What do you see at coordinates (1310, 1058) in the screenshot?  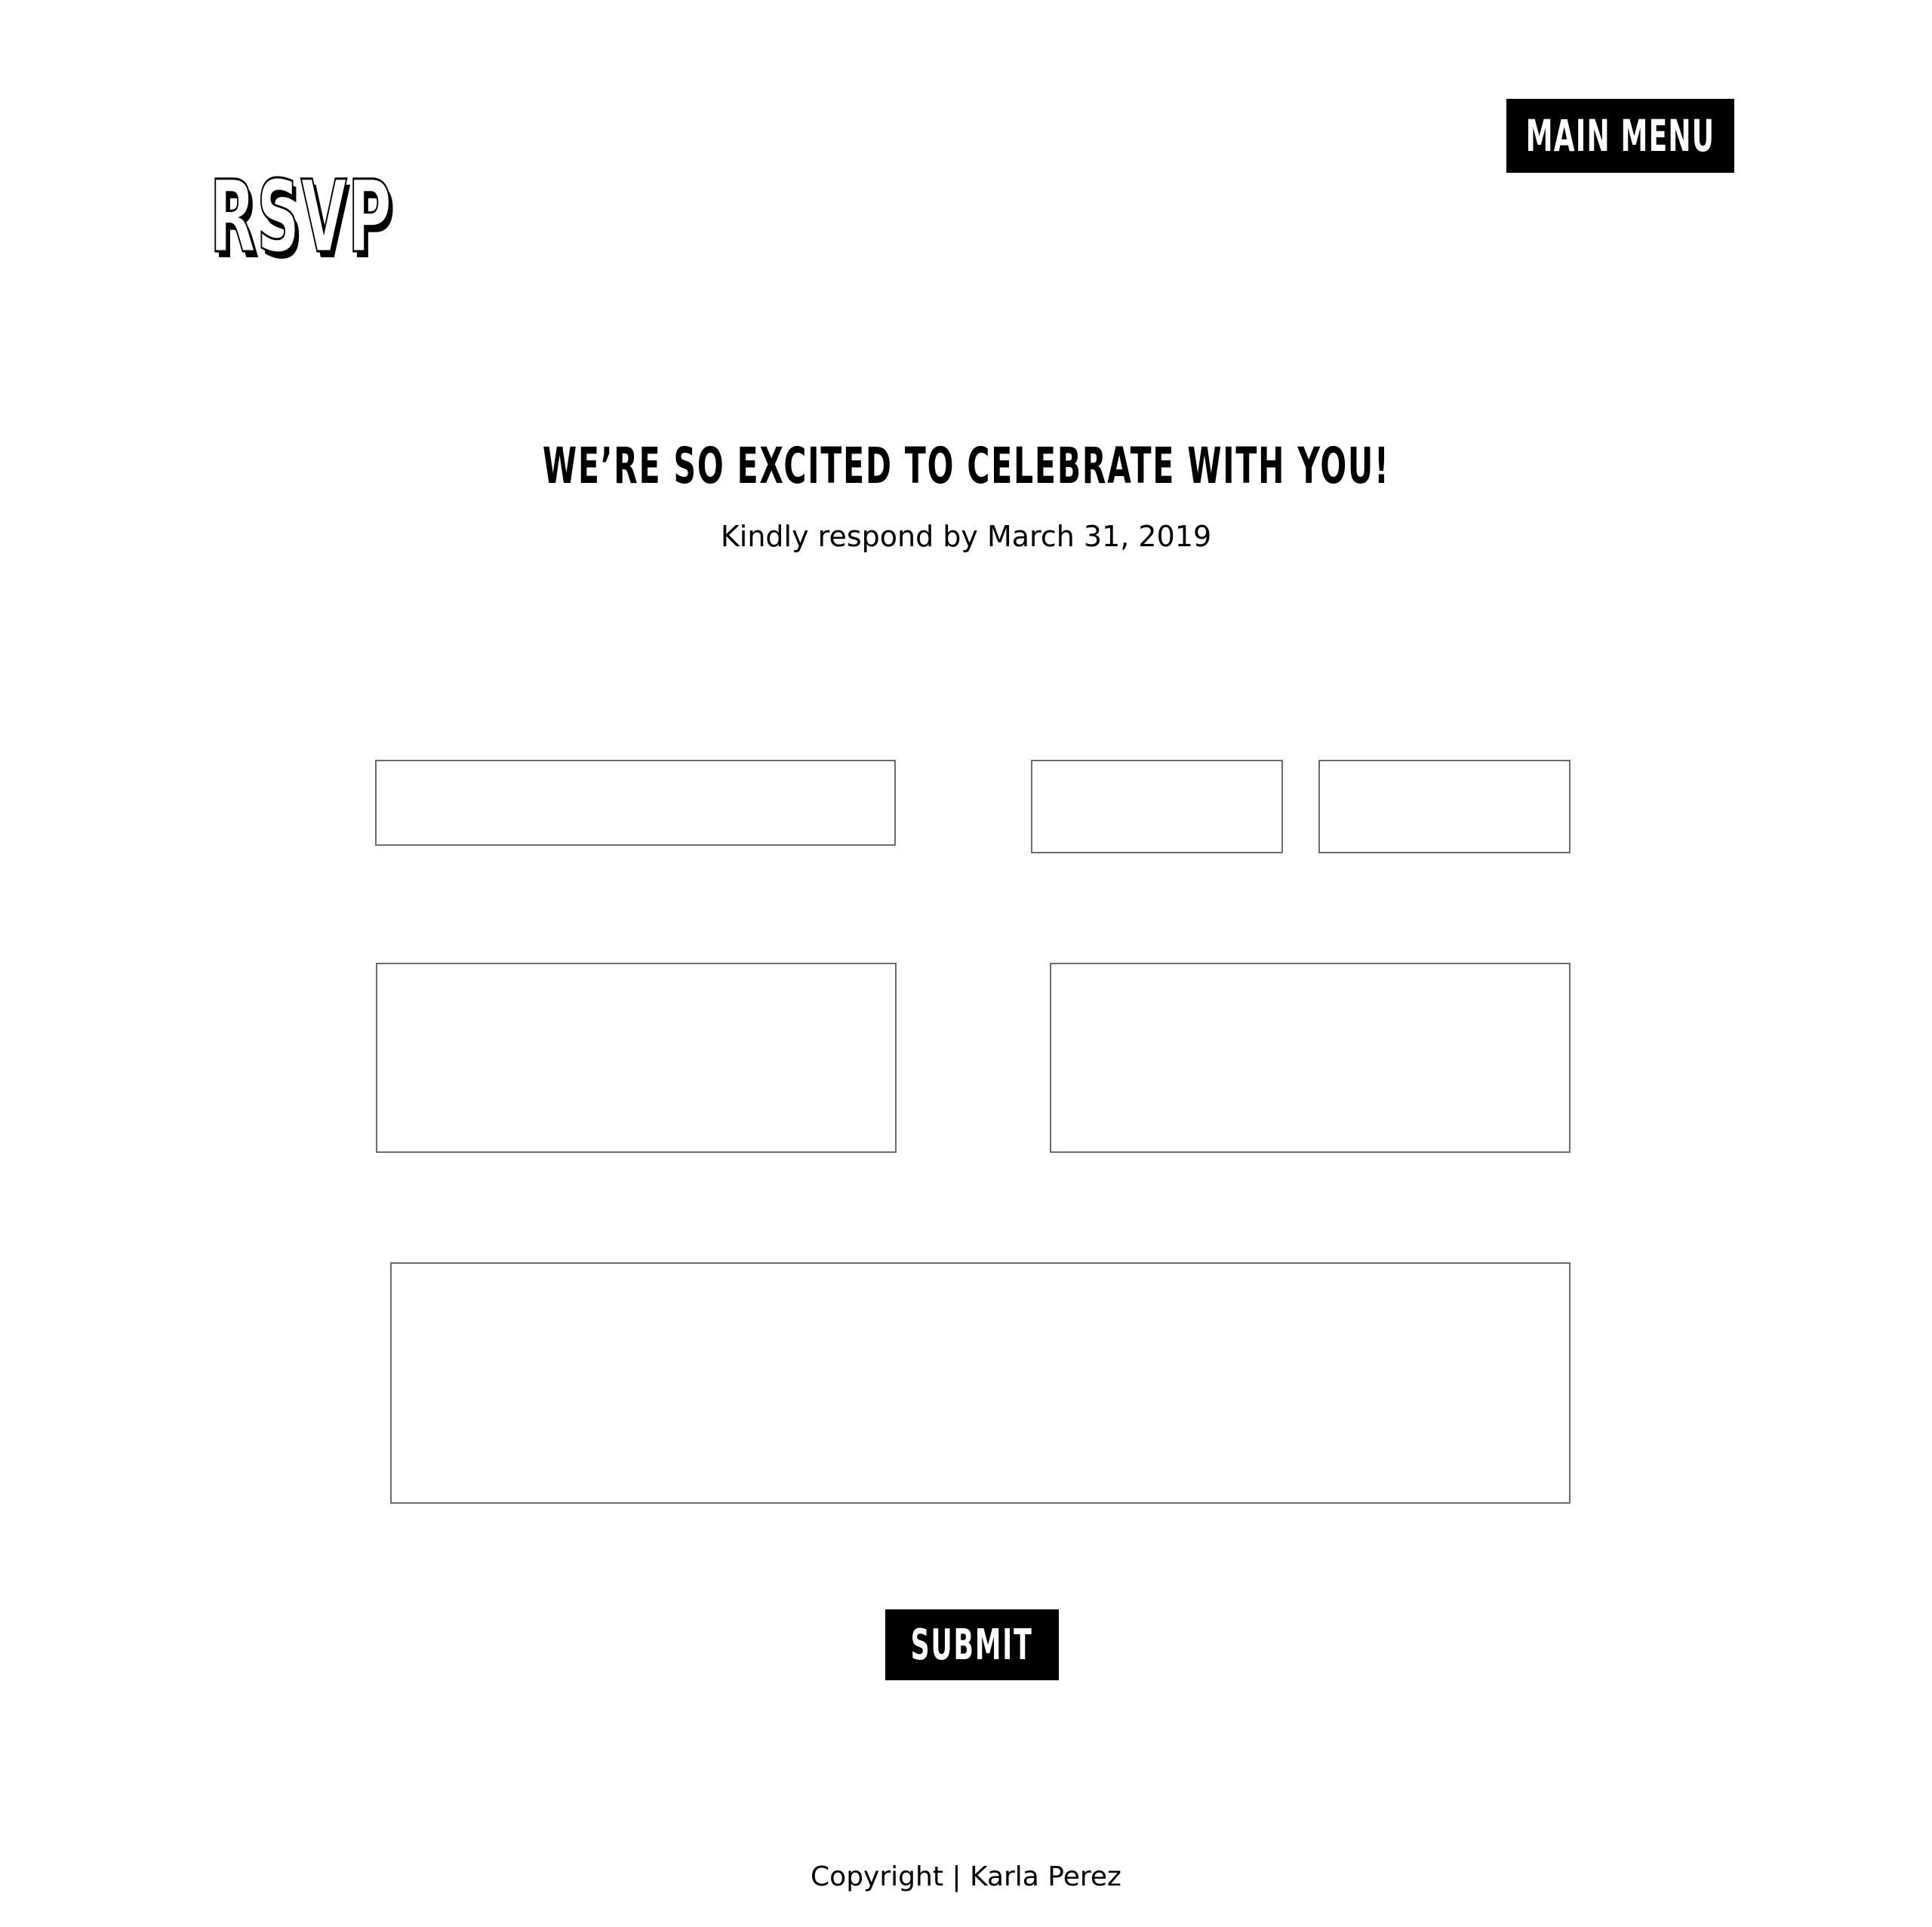 I see `details-field-right` at bounding box center [1310, 1058].